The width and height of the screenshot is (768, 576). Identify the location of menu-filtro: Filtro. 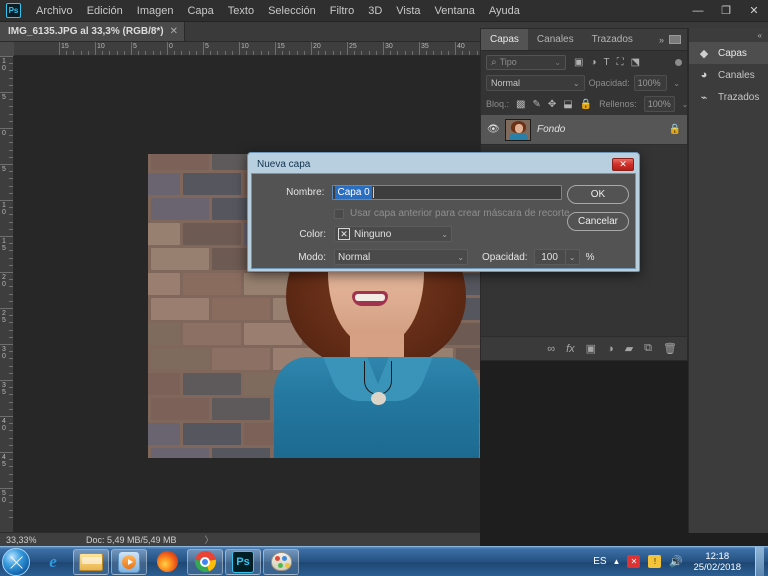
(342, 11).